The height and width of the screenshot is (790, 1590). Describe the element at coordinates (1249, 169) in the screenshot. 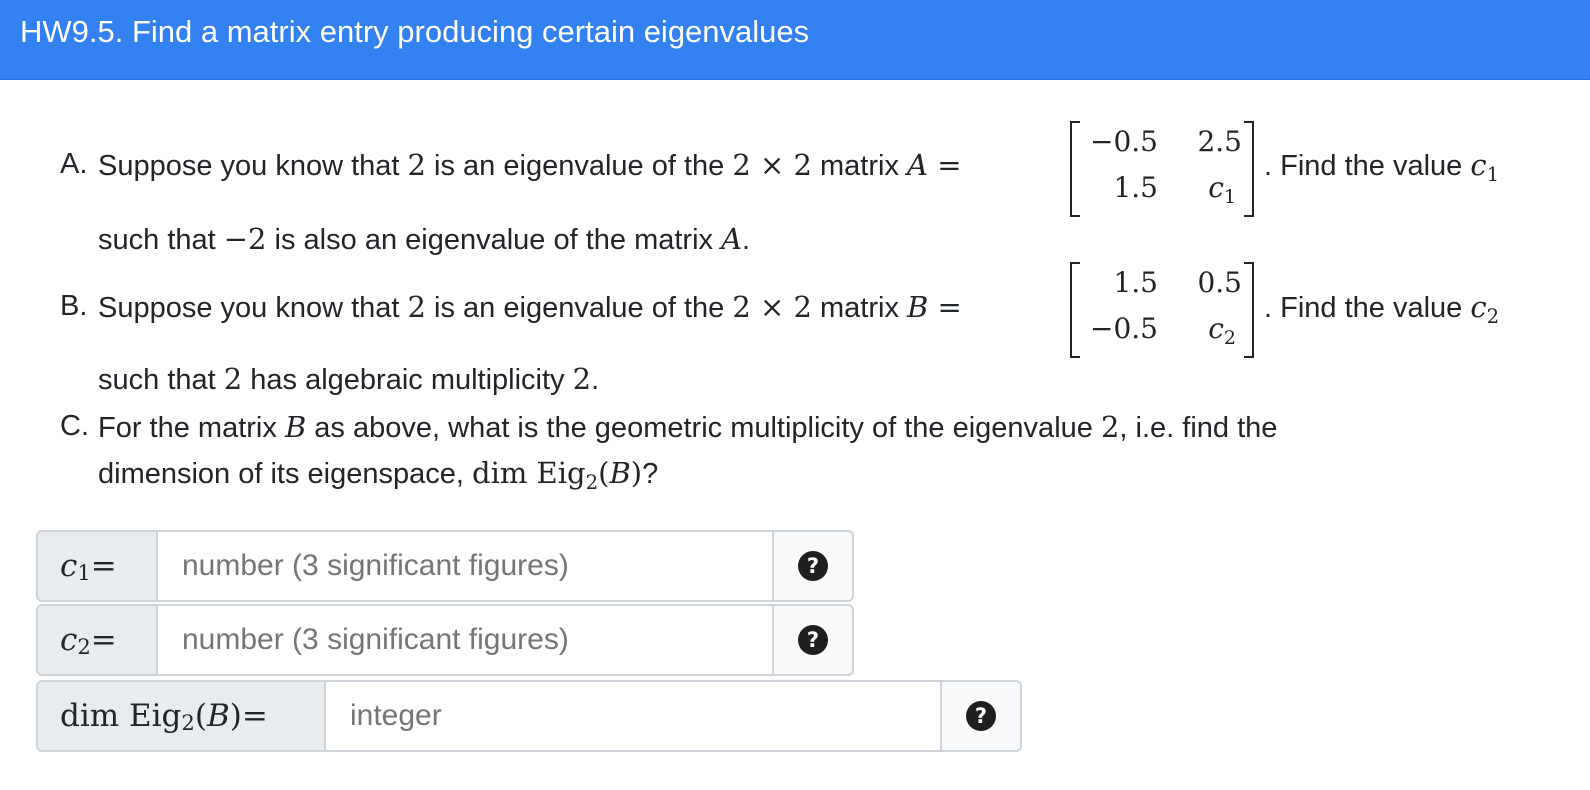

I see `matrix-a-right-bracket` at that location.